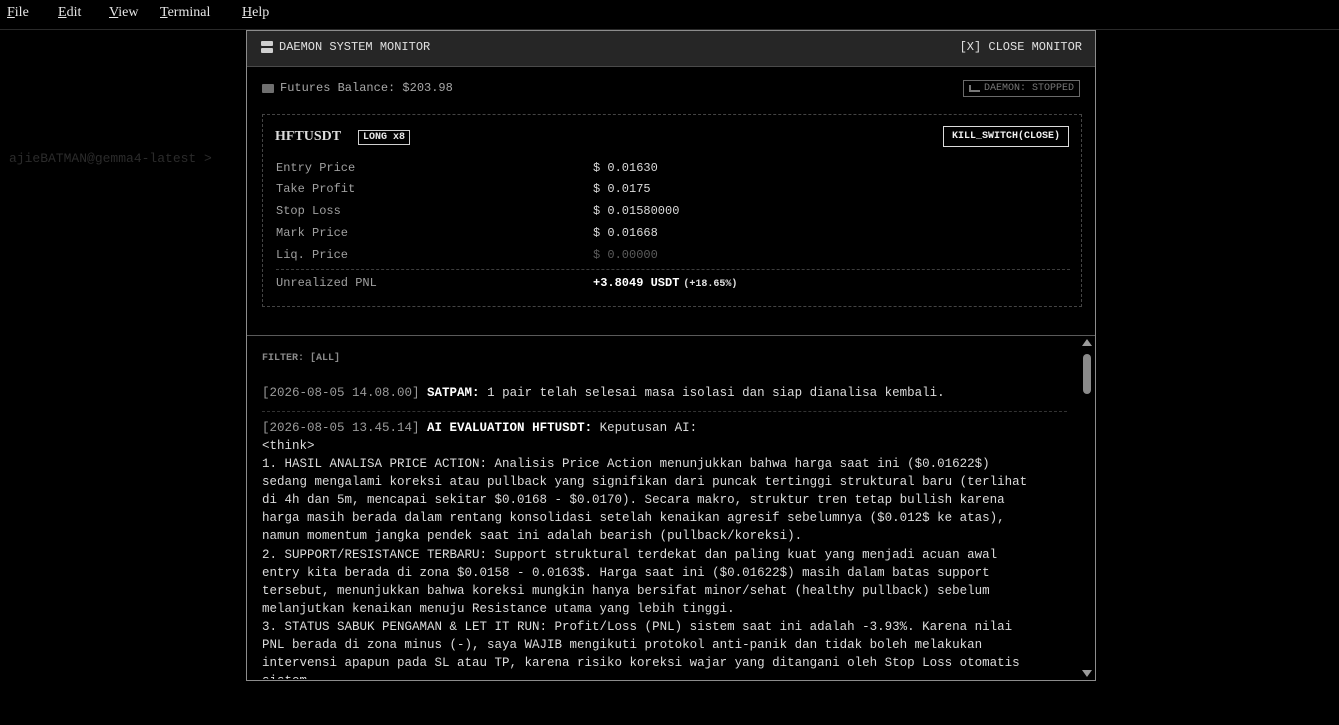 Image resolution: width=1339 pixels, height=725 pixels. Describe the element at coordinates (18, 13) in the screenshot. I see `menu-file: File` at that location.